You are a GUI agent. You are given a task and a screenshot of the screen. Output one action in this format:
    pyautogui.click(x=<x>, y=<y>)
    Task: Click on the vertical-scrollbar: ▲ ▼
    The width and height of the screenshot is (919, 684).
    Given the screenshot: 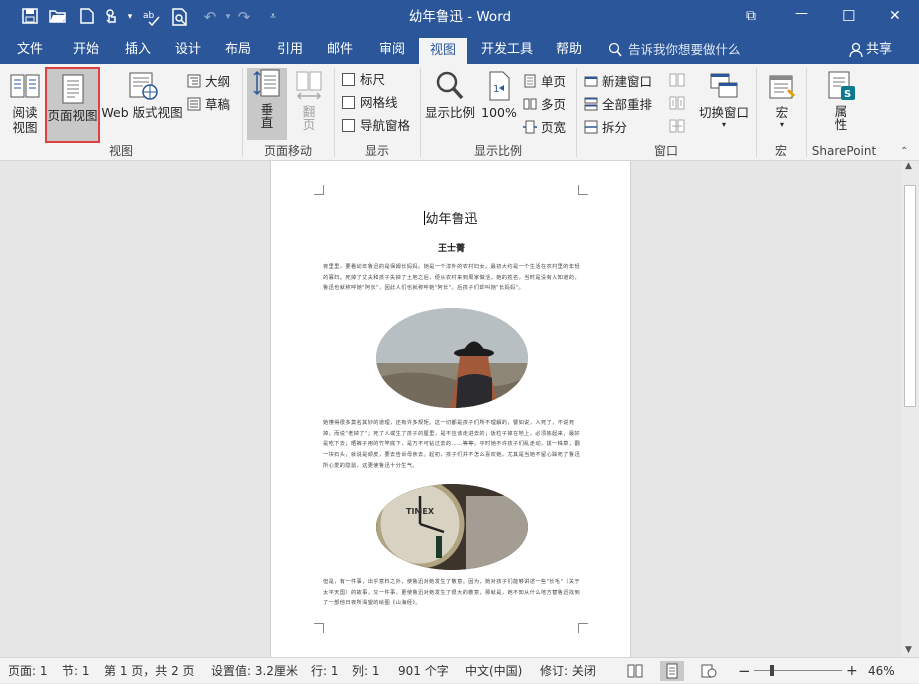 What is the action you would take?
    pyautogui.click(x=910, y=409)
    